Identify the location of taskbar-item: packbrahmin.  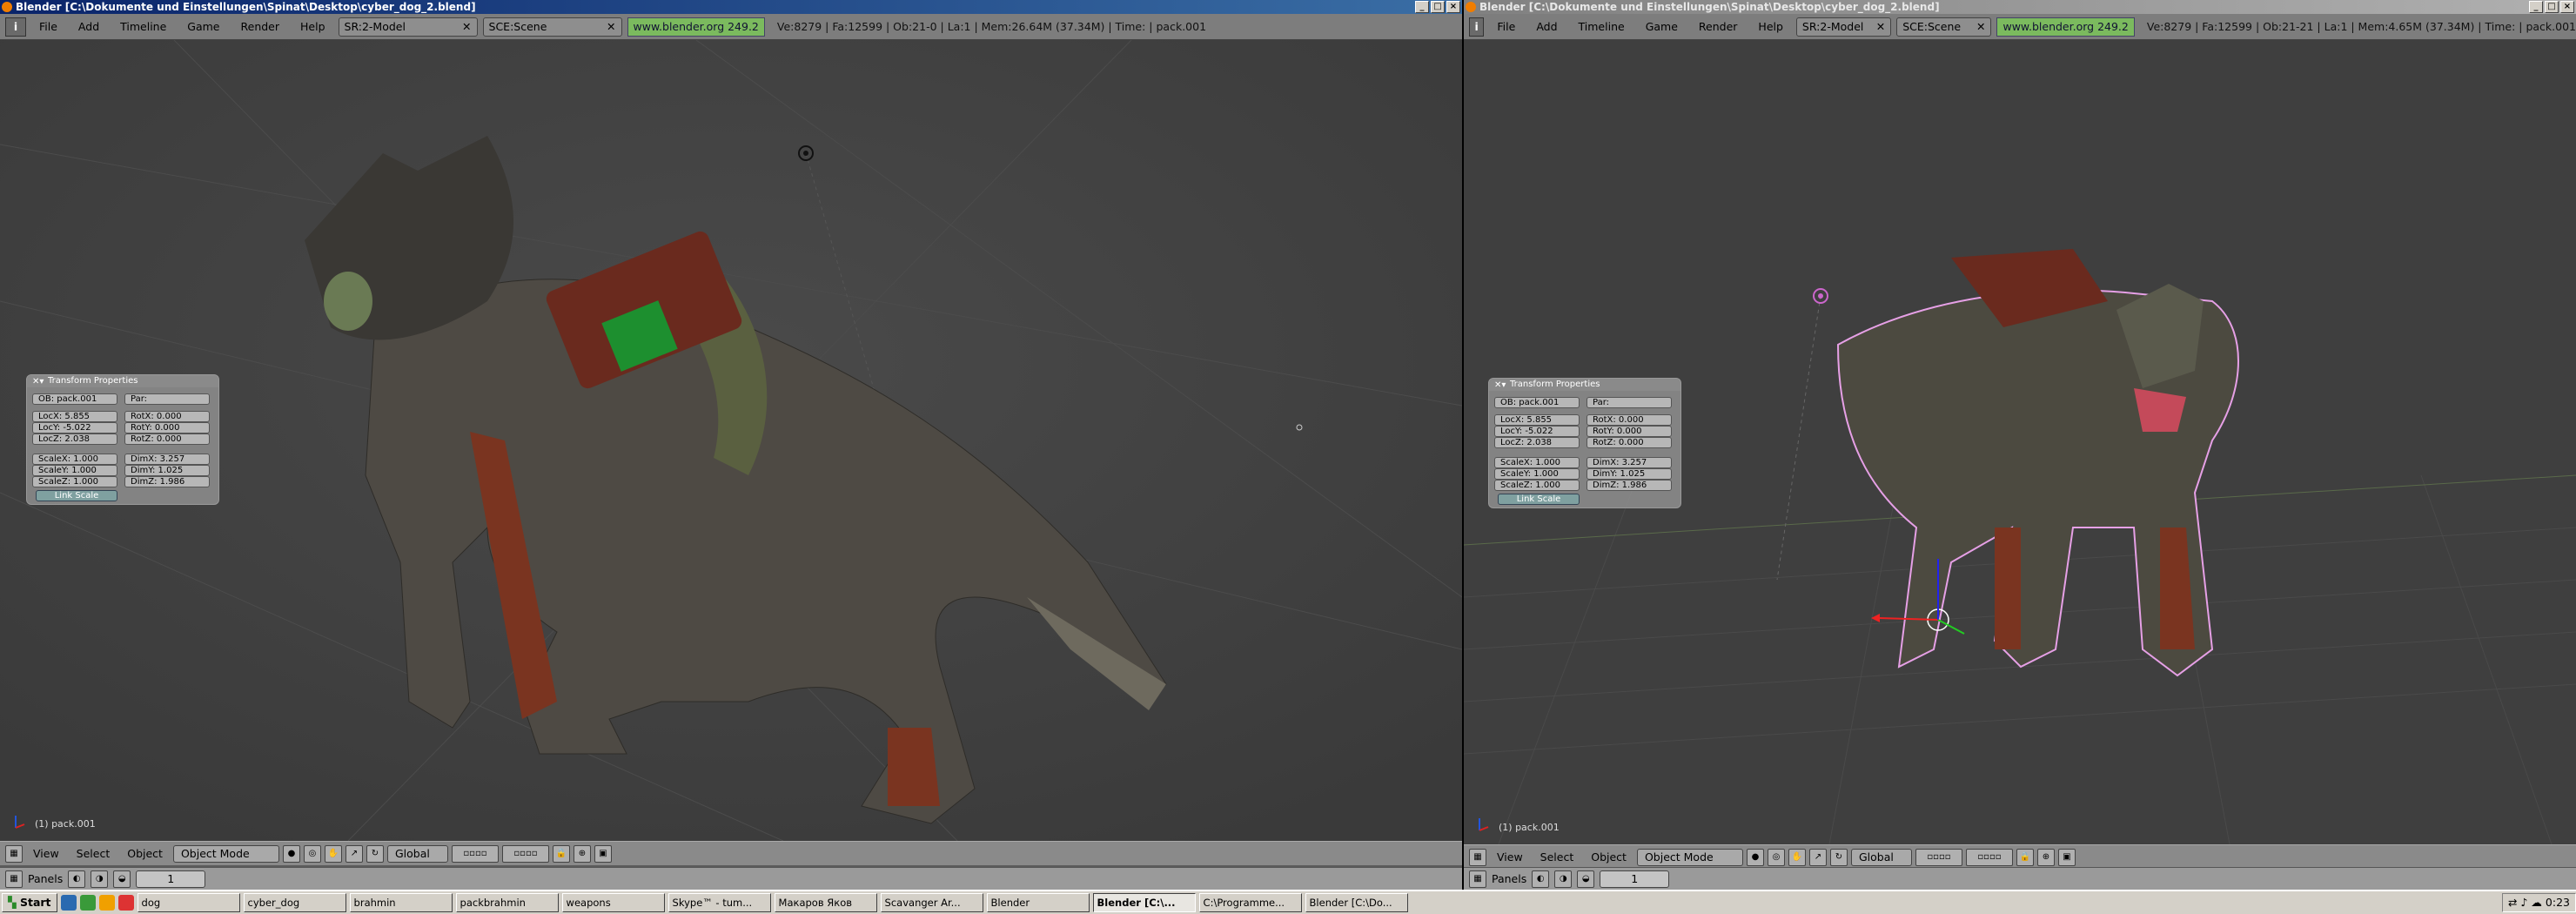
(507, 902).